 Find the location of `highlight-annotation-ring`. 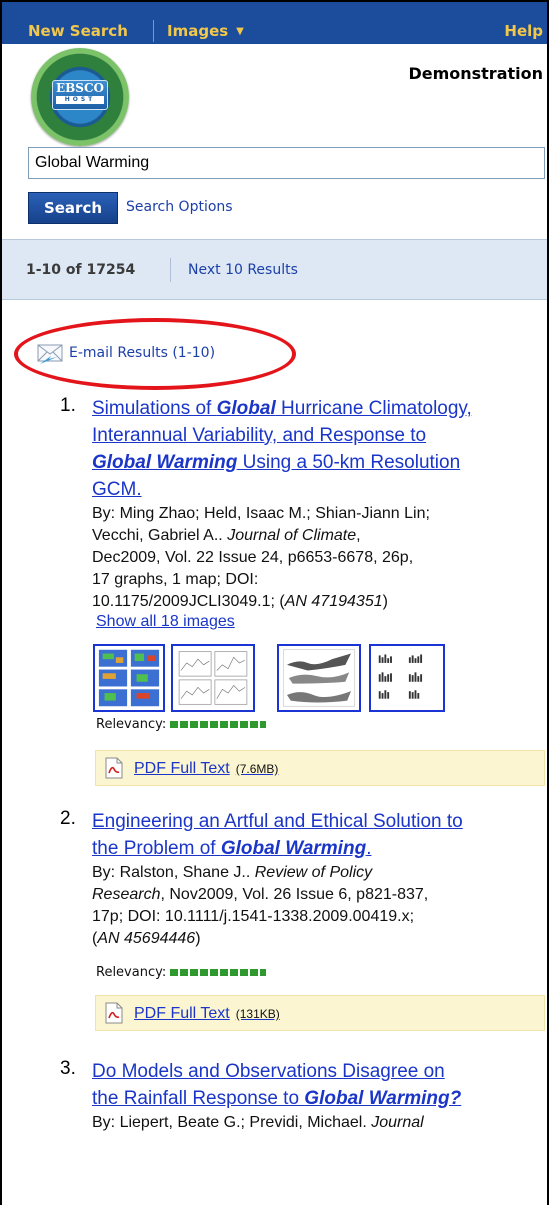

highlight-annotation-ring is located at coordinates (155, 354).